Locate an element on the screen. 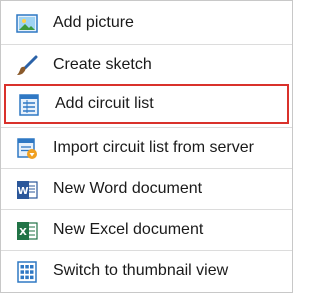 The height and width of the screenshot is (293, 320). menu-item-label: Create sketch is located at coordinates (102, 64).